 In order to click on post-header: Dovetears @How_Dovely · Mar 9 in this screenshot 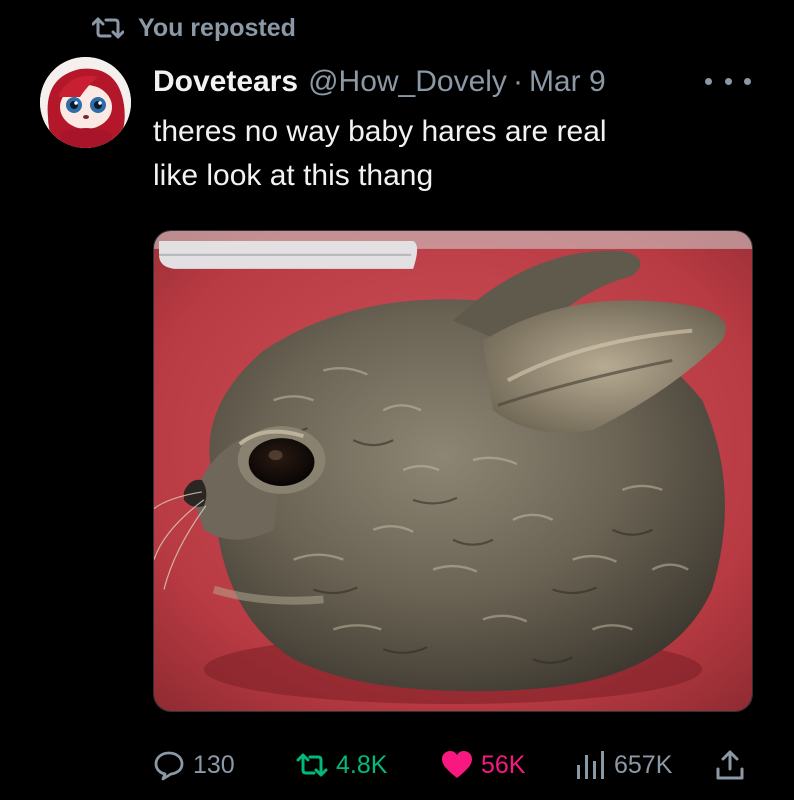, I will do `click(458, 82)`.